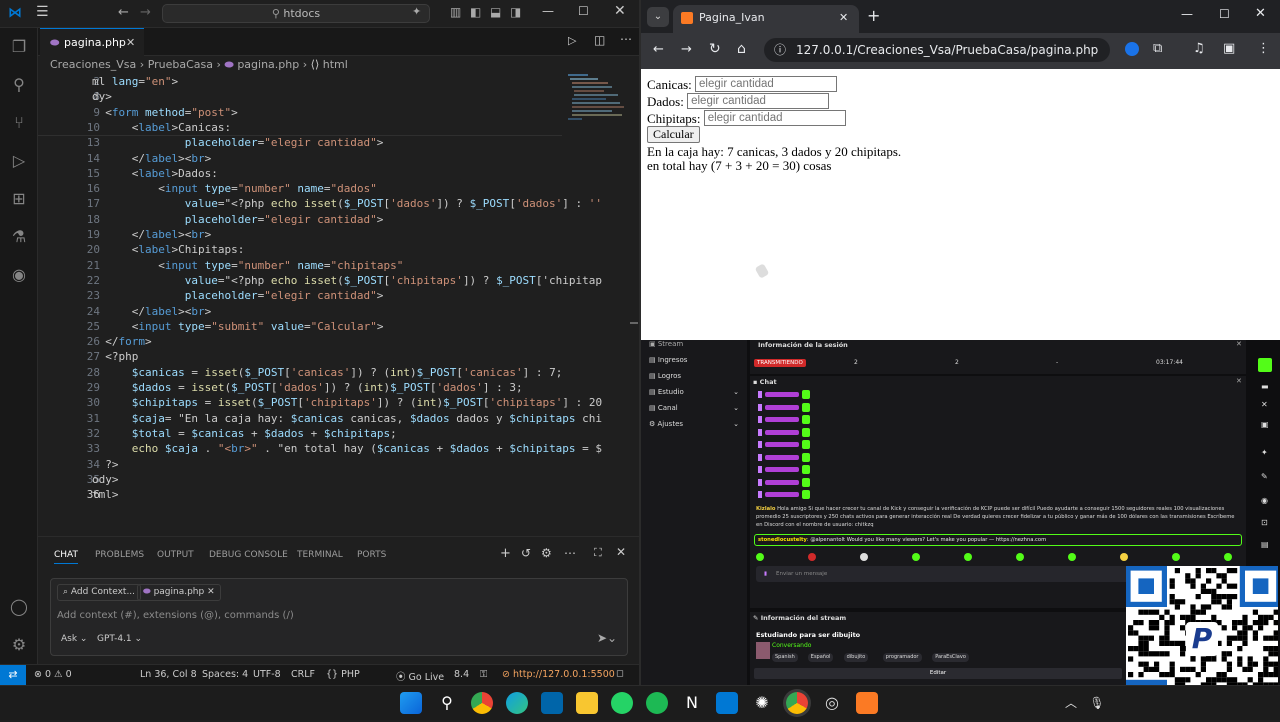  What do you see at coordinates (1132, 49) in the screenshot?
I see `extension-icon` at bounding box center [1132, 49].